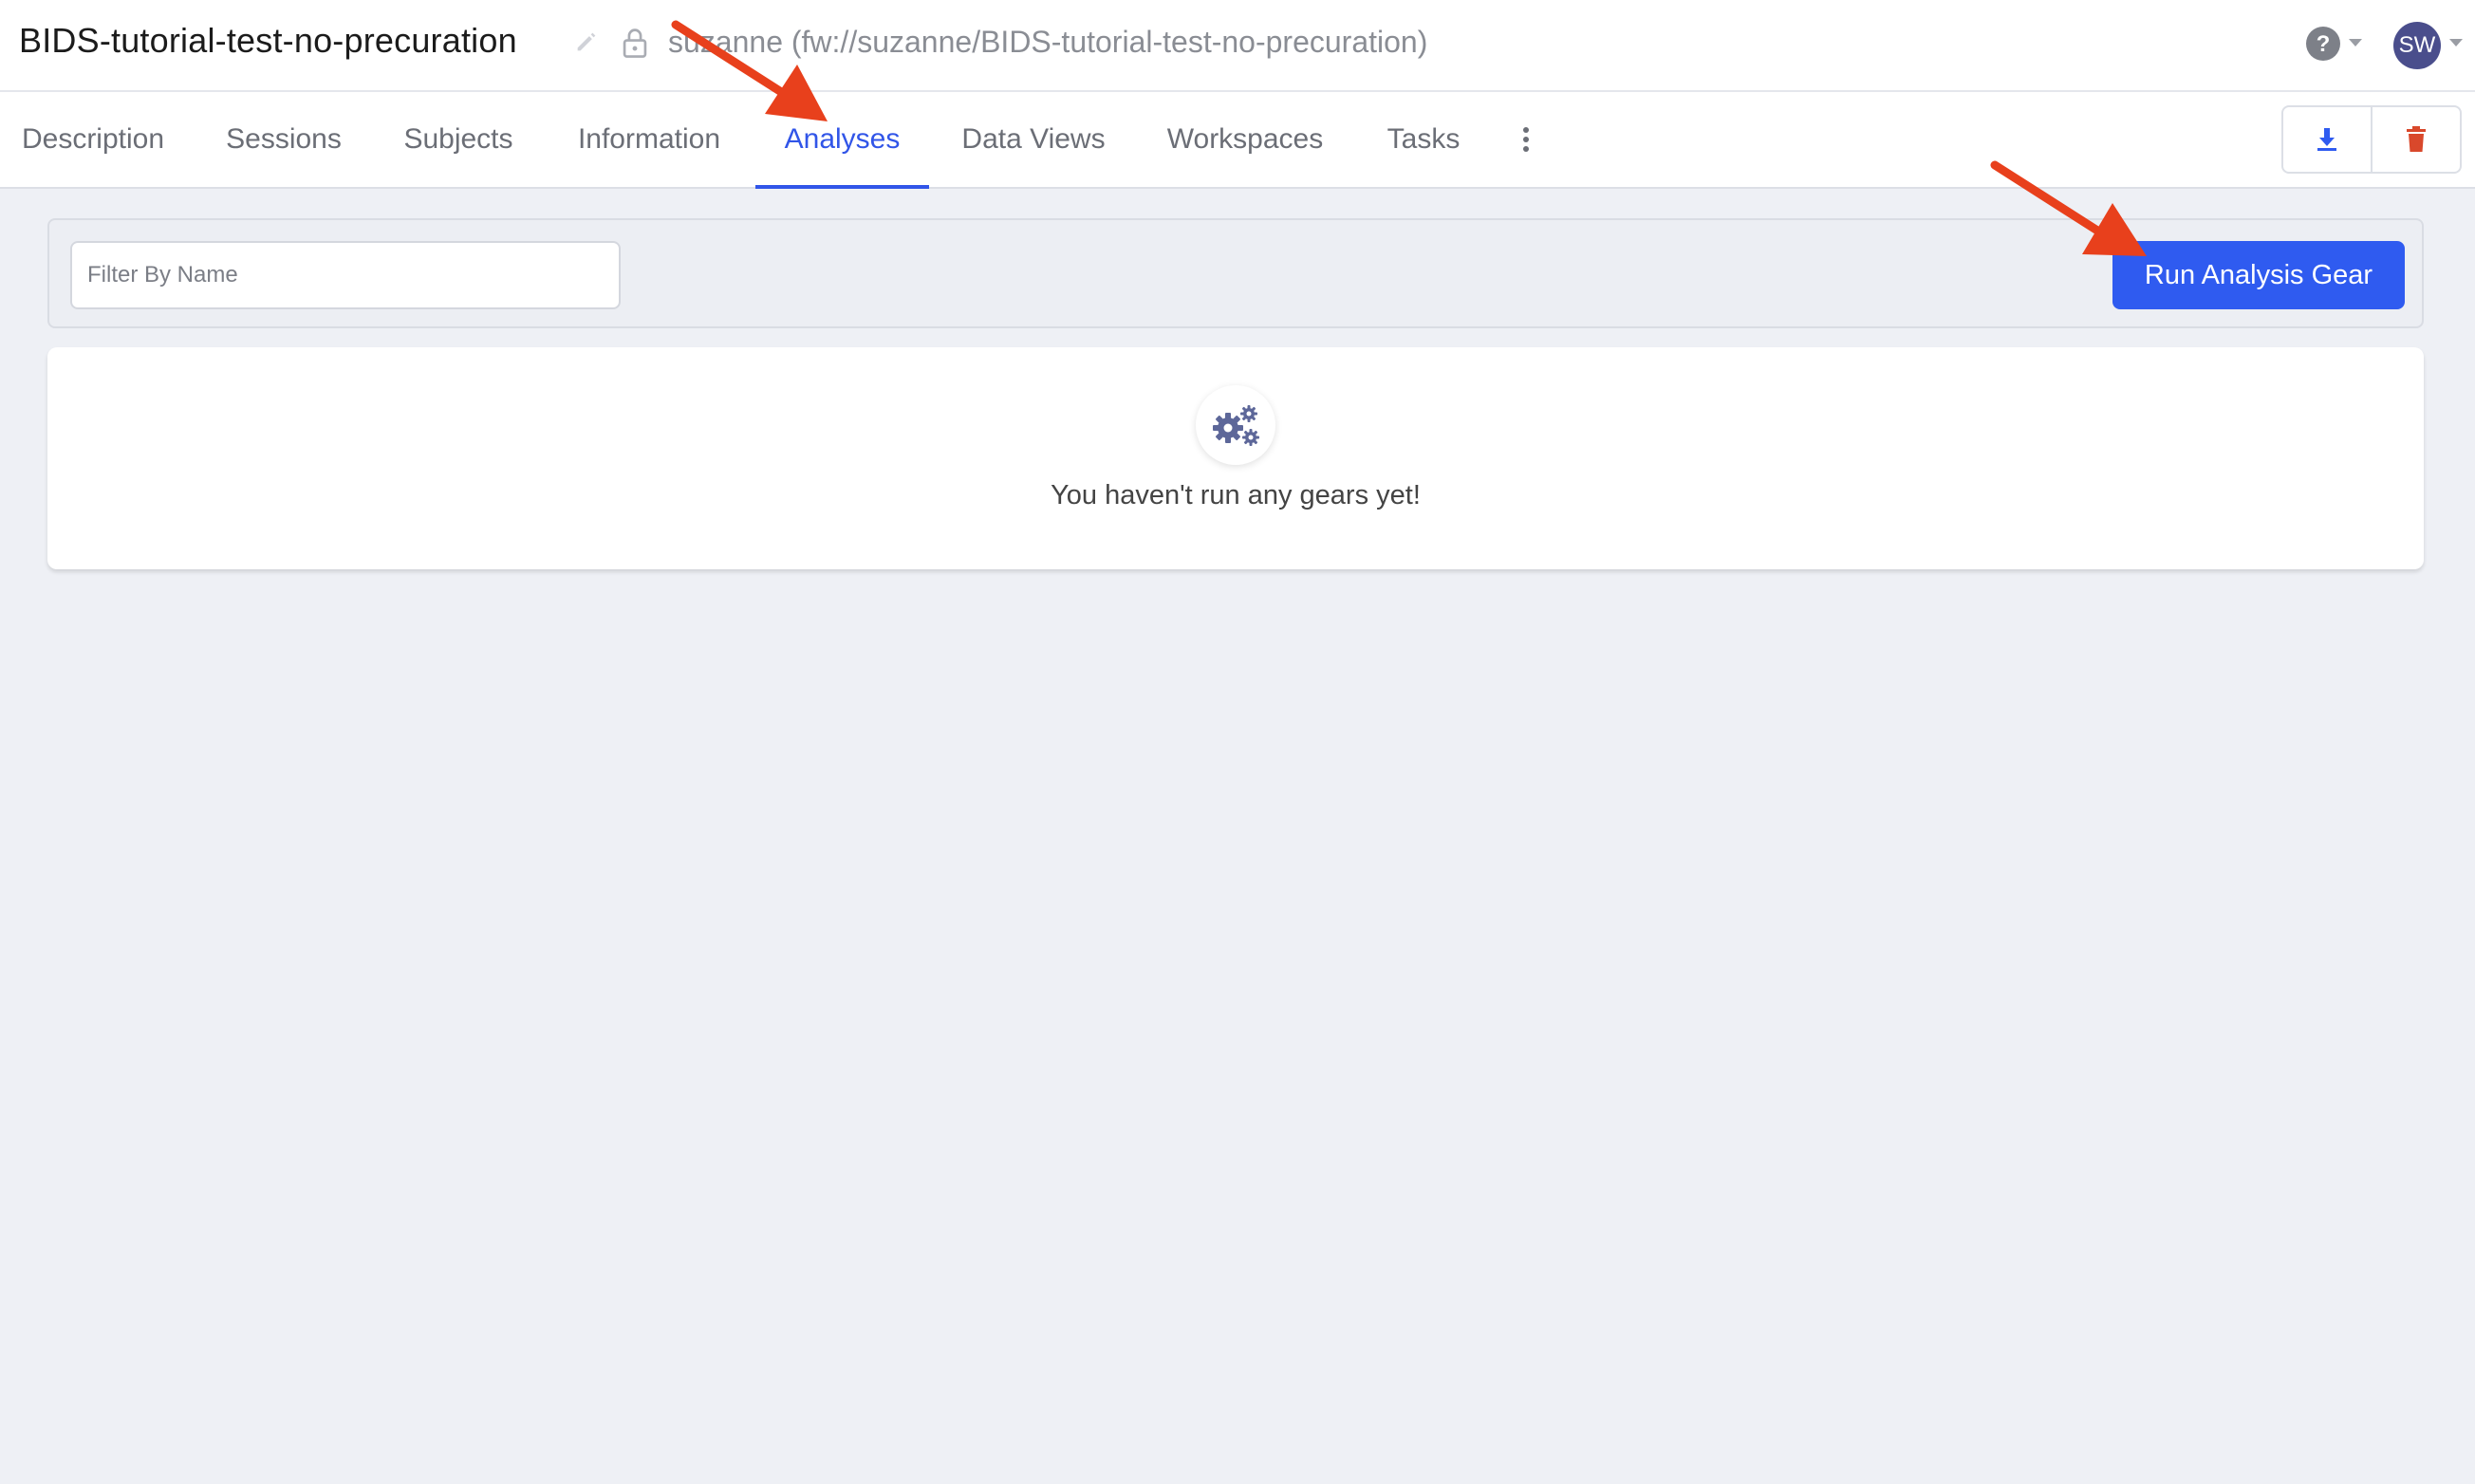  I want to click on tab-label: Description, so click(93, 139).